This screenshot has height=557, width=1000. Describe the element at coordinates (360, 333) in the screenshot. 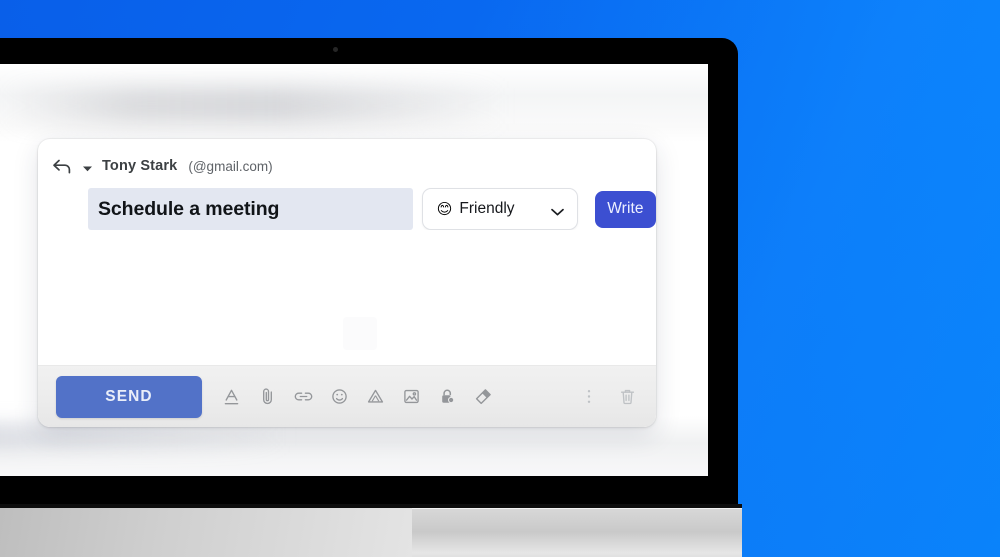

I see `loading-placeholder` at that location.